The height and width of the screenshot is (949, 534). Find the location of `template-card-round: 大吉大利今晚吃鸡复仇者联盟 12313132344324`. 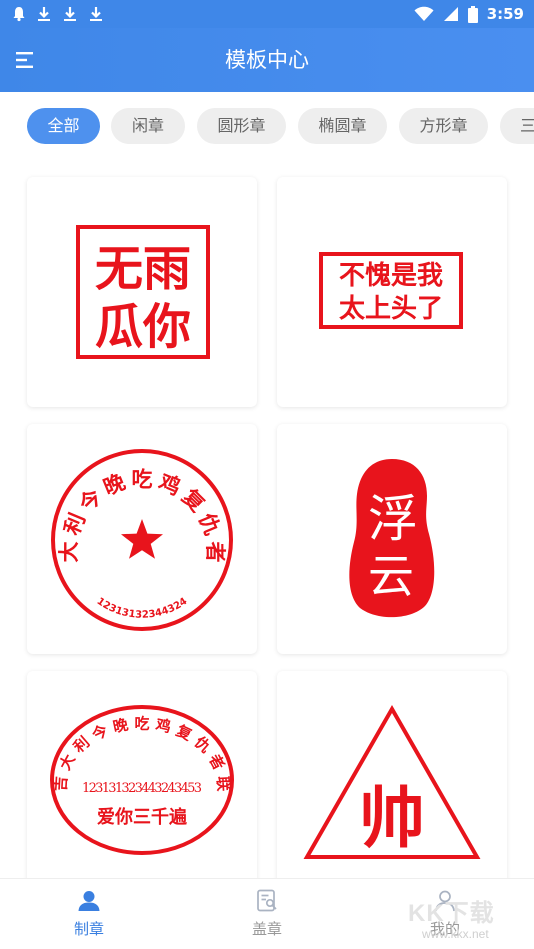

template-card-round: 大吉大利今晚吃鸡复仇者联盟 12313132344324 is located at coordinates (142, 539).